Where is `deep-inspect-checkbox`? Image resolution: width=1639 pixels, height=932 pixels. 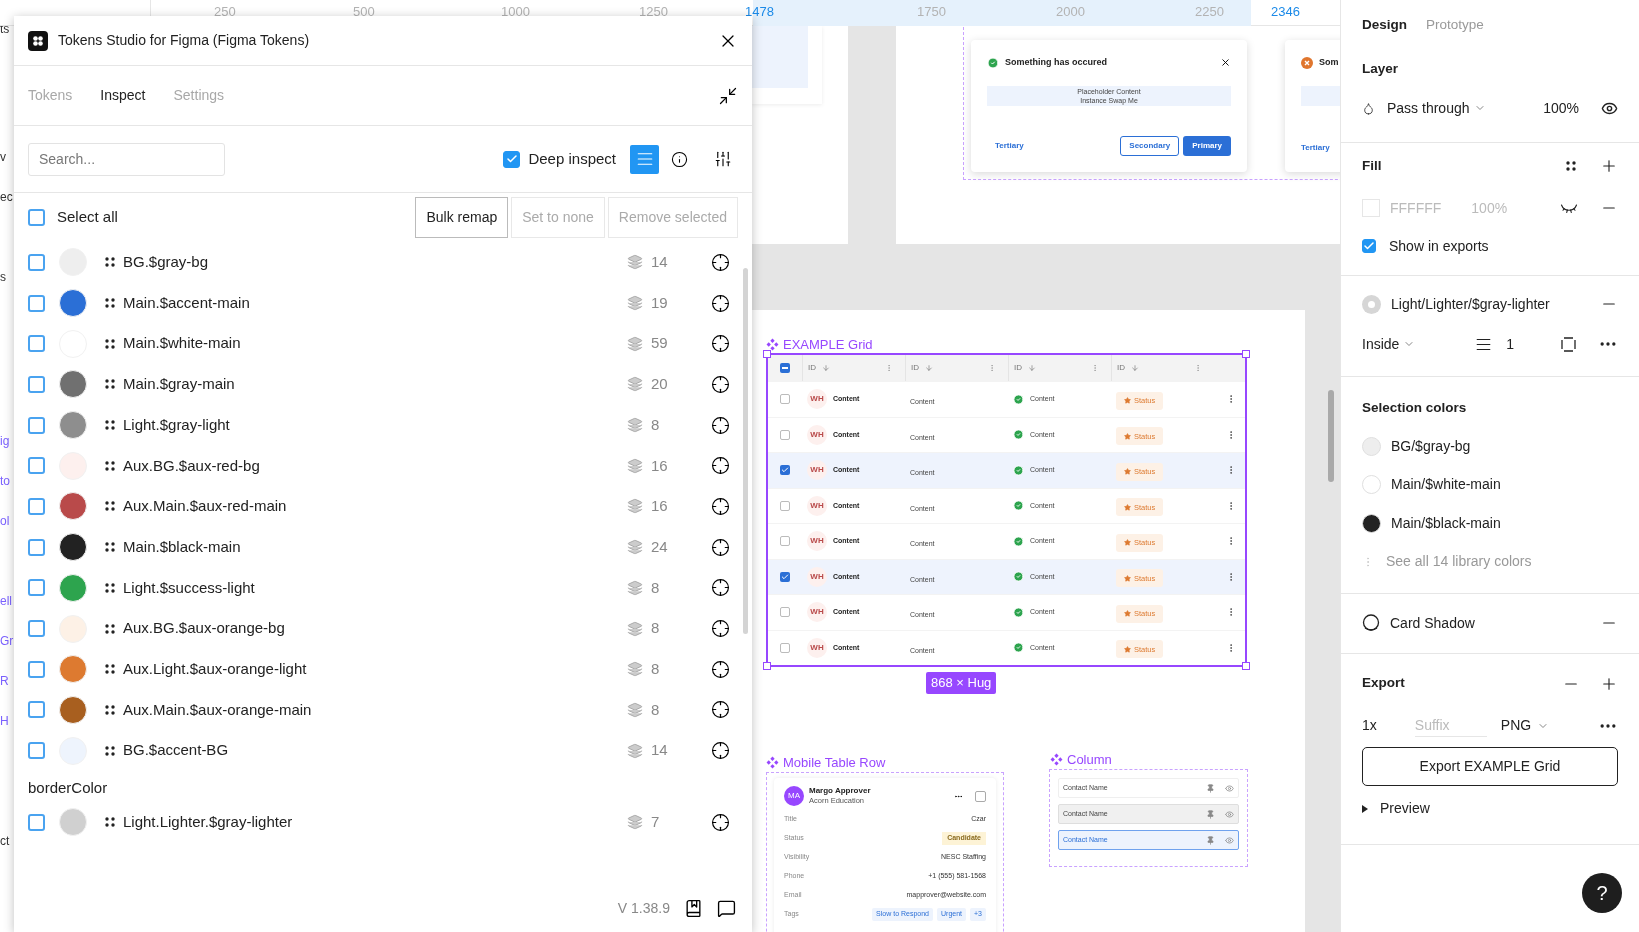 deep-inspect-checkbox is located at coordinates (512, 159).